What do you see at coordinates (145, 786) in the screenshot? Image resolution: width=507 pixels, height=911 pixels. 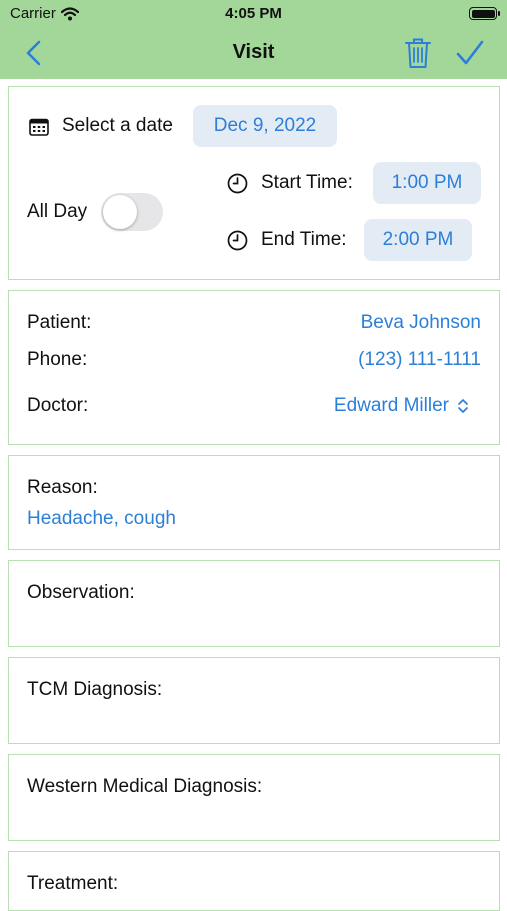 I see `western-diagnosis-label: Western Medical Diagnosis:` at bounding box center [145, 786].